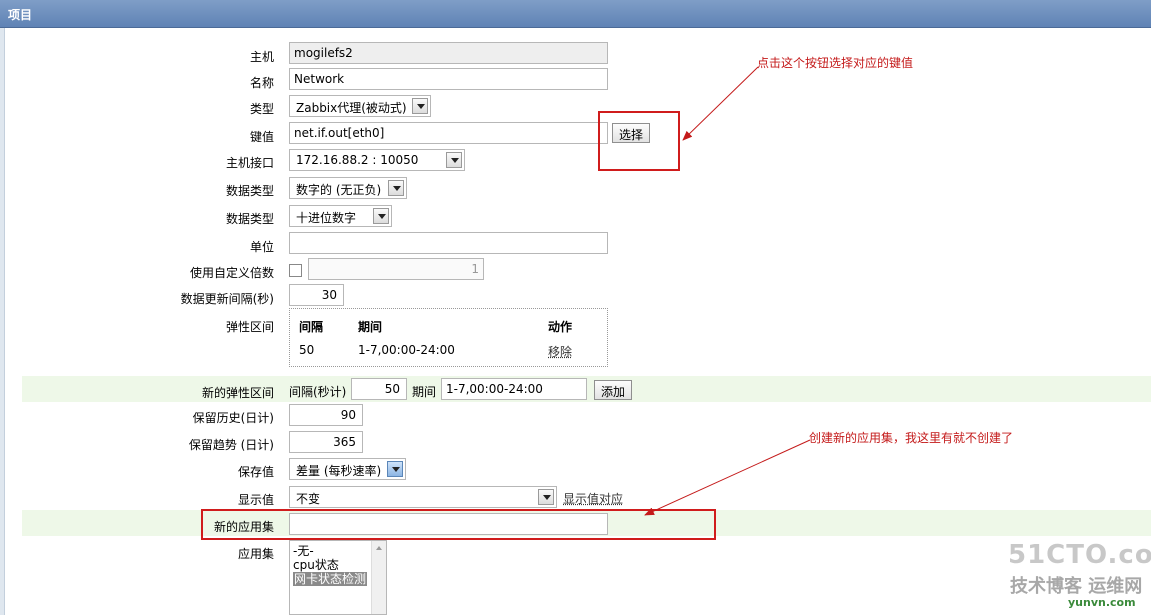  What do you see at coordinates (261, 83) in the screenshot?
I see `name-label: 名称` at bounding box center [261, 83].